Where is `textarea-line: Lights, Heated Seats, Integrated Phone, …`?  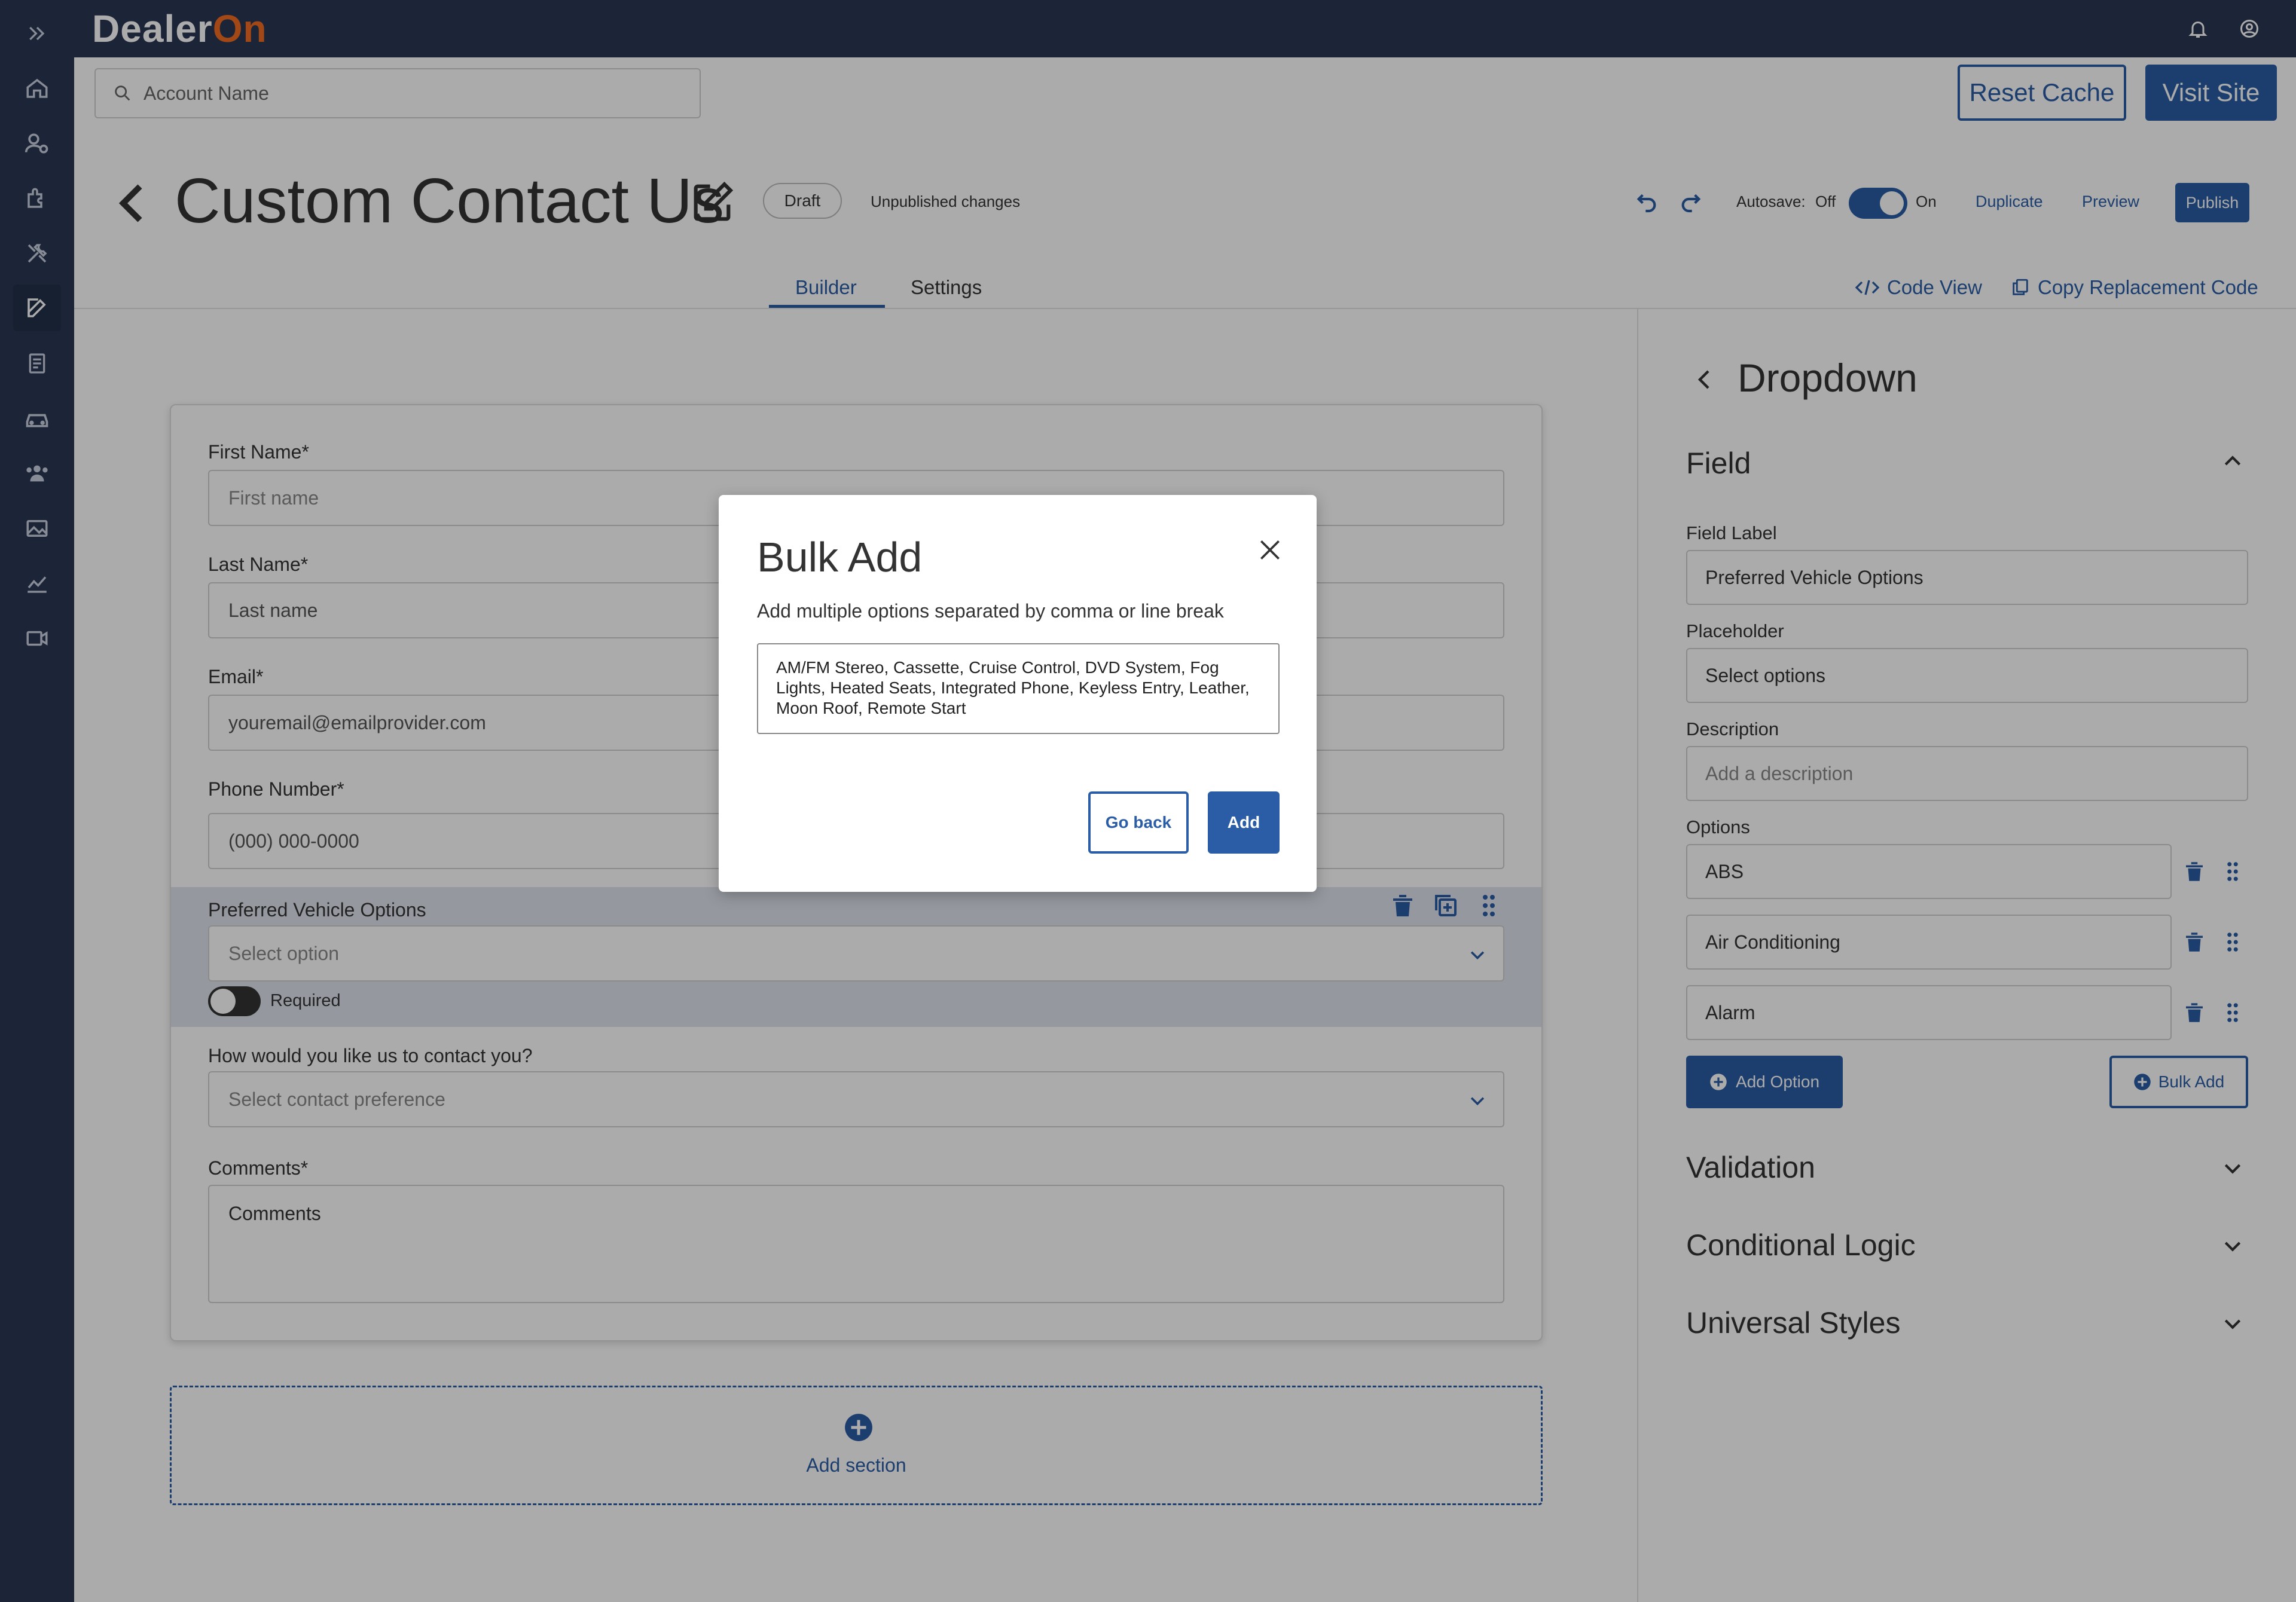
textarea-line: Lights, Heated Seats, Integrated Phone, … is located at coordinates (1013, 687).